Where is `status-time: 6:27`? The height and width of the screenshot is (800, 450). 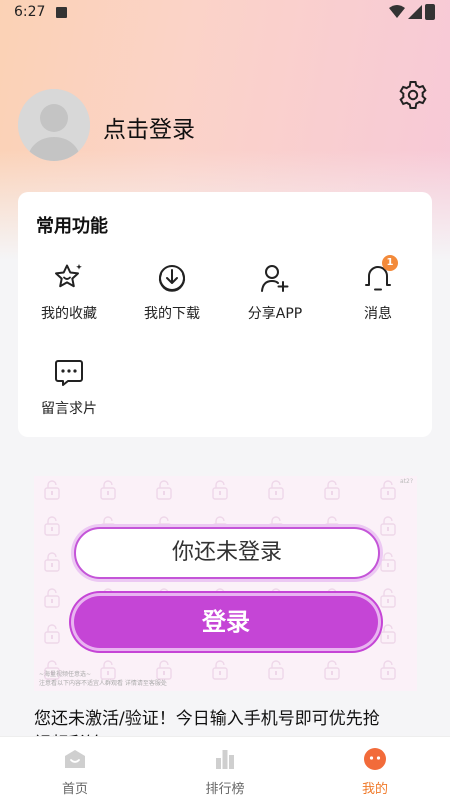
status-time: 6:27 is located at coordinates (30, 12).